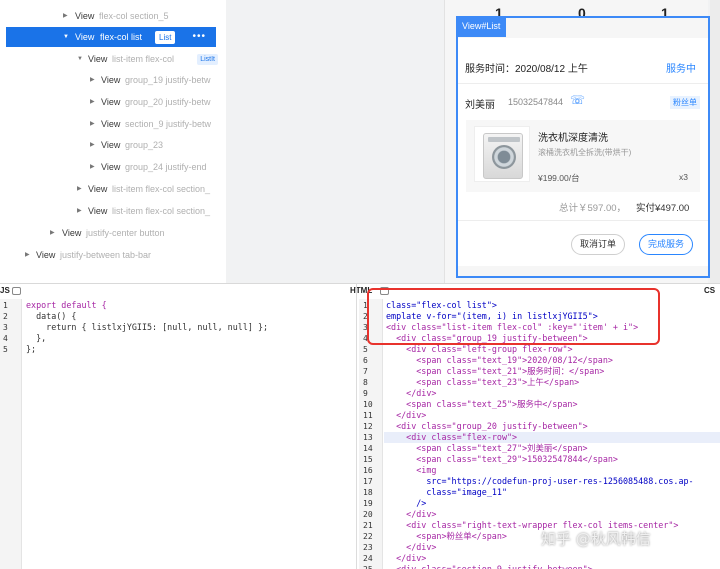 Image resolution: width=720 pixels, height=569 pixels. I want to click on line-number: 17, so click(368, 481).